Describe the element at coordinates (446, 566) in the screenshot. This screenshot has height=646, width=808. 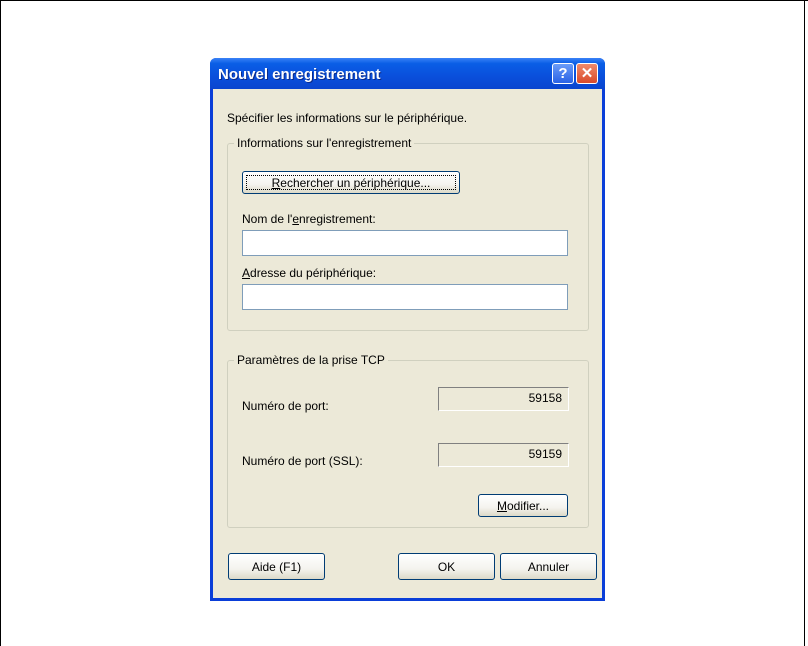
I see `ok-button: OK` at that location.